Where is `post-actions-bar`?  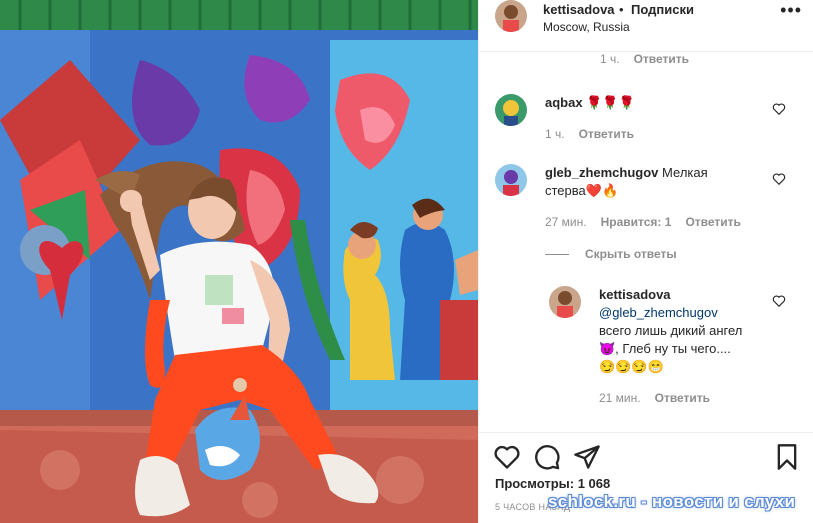
post-actions-bar is located at coordinates (646, 455).